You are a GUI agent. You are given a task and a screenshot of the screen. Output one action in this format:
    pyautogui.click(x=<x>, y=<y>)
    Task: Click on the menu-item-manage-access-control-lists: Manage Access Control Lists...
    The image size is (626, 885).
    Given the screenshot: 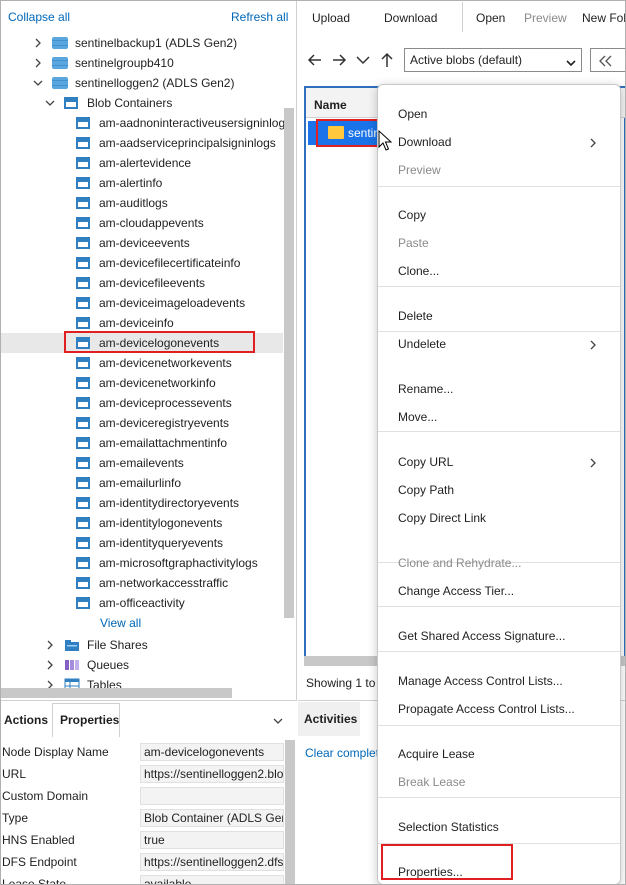 What is the action you would take?
    pyautogui.click(x=480, y=681)
    